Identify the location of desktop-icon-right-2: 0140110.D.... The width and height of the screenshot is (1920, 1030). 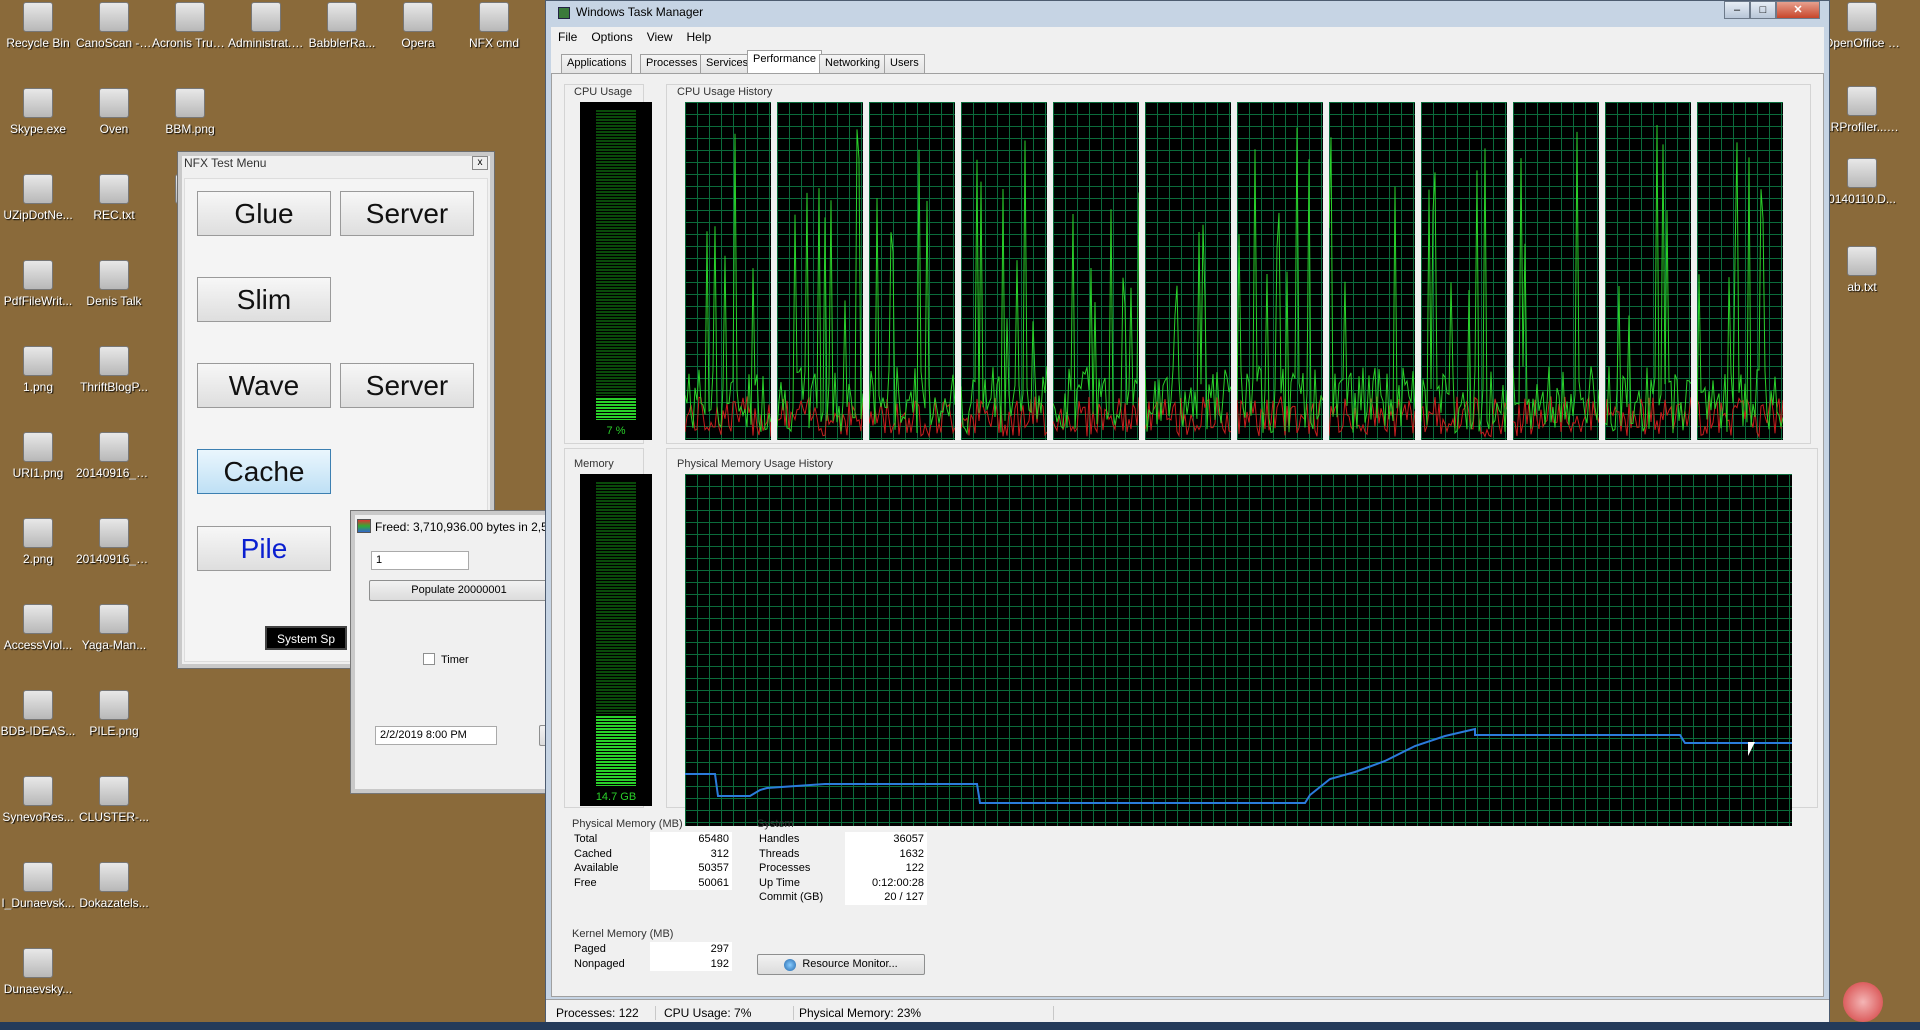
(1862, 182).